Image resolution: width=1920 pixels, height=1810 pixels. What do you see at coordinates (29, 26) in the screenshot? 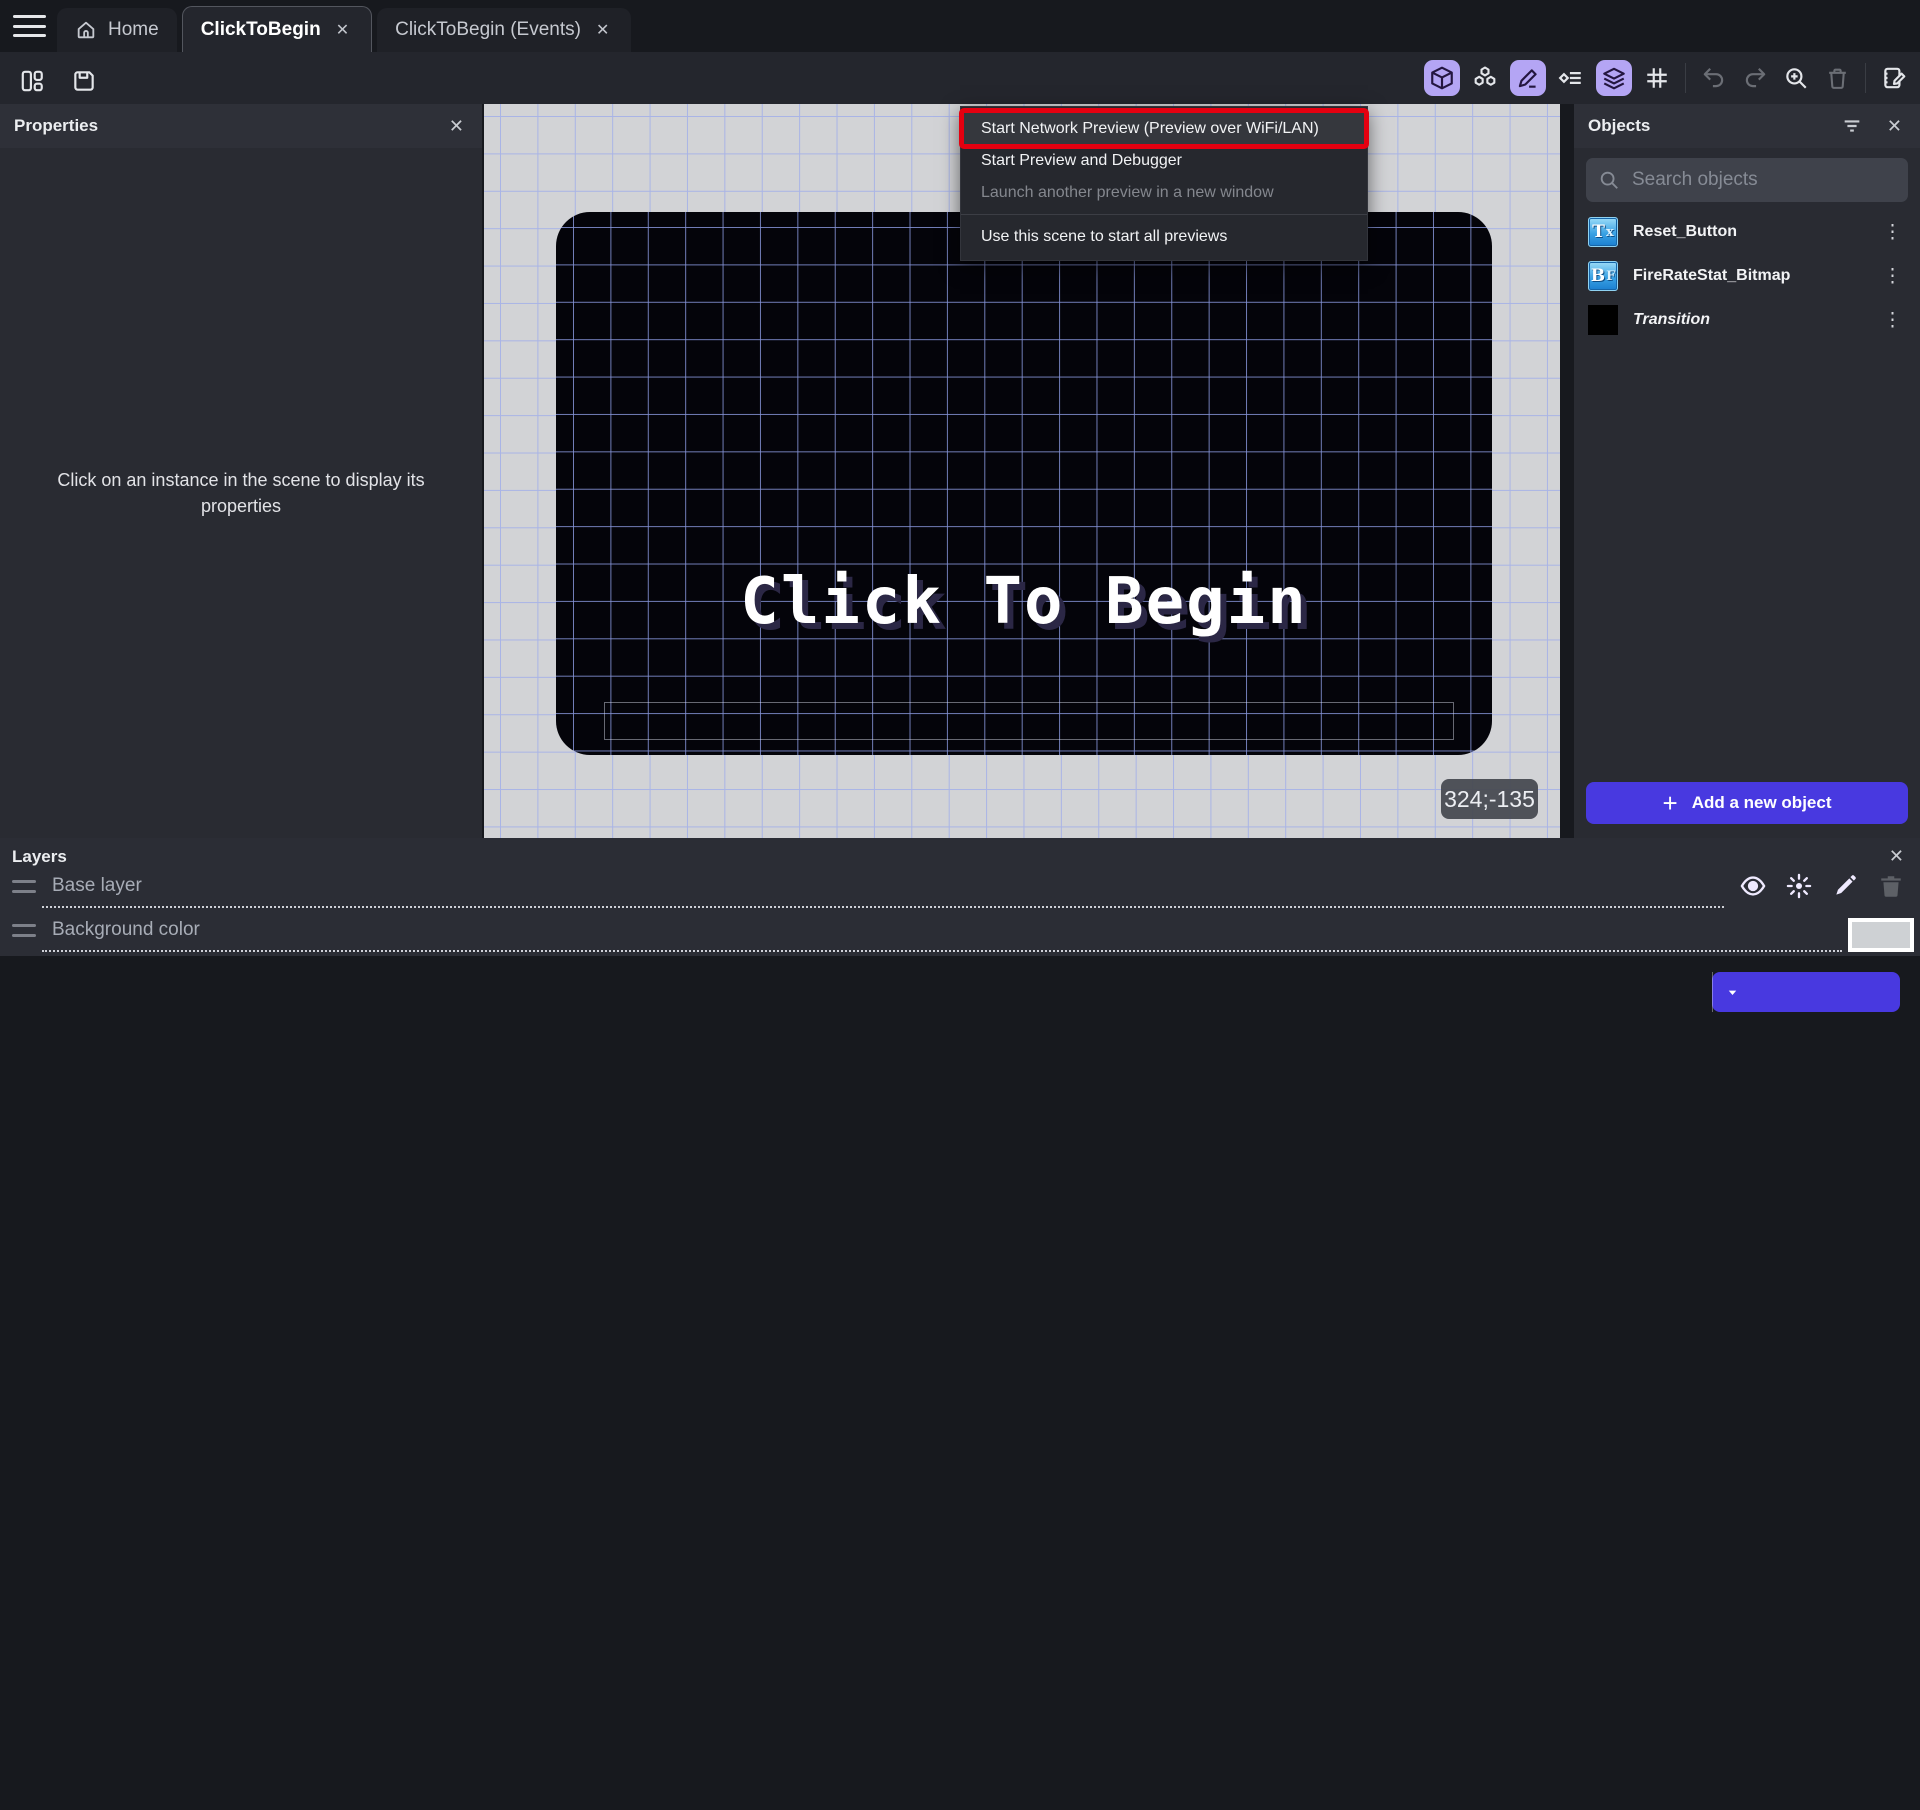
I see `main-menu-icon` at bounding box center [29, 26].